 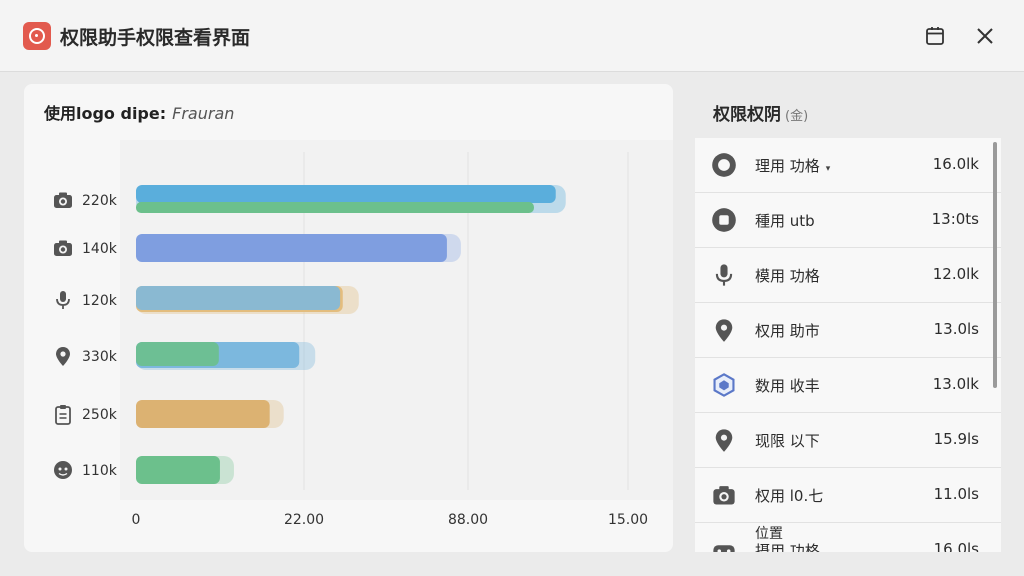 I want to click on category-label: 220k, so click(x=100, y=201).